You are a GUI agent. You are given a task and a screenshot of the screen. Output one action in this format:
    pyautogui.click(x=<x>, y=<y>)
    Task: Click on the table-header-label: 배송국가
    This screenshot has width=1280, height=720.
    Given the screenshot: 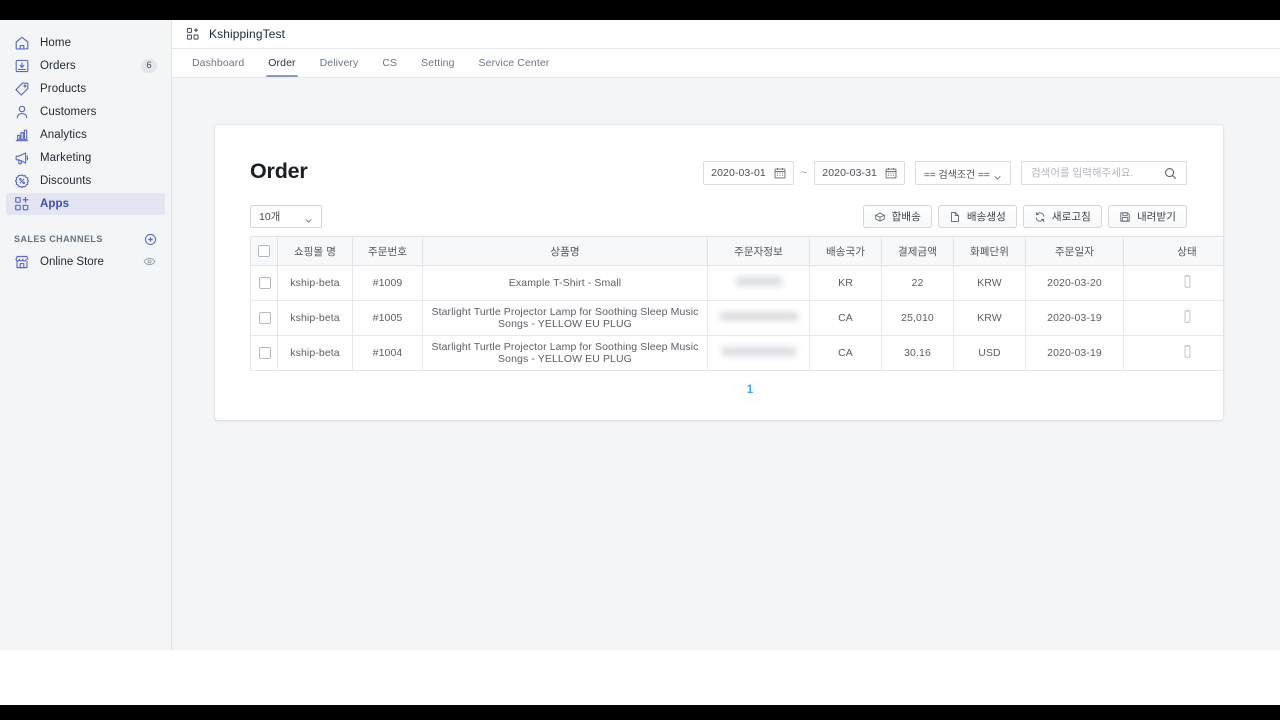 What is the action you would take?
    pyautogui.click(x=845, y=251)
    